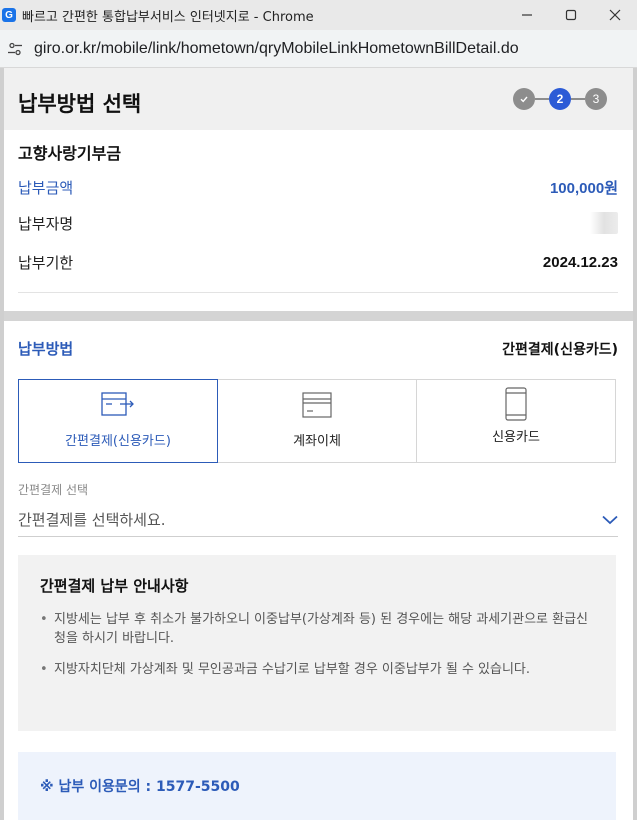  Describe the element at coordinates (114, 586) in the screenshot. I see `notice-title: 간편결제 납부 안내사항` at that location.